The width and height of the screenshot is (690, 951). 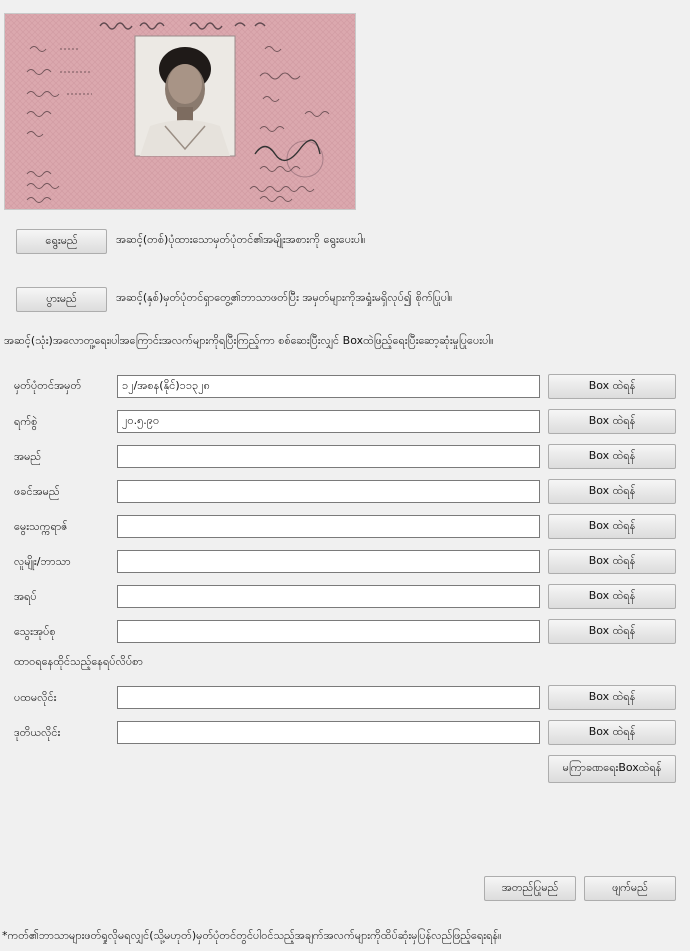 What do you see at coordinates (612, 697) in the screenshot?
I see `address-line1-box-button: Box ထဲရန်` at bounding box center [612, 697].